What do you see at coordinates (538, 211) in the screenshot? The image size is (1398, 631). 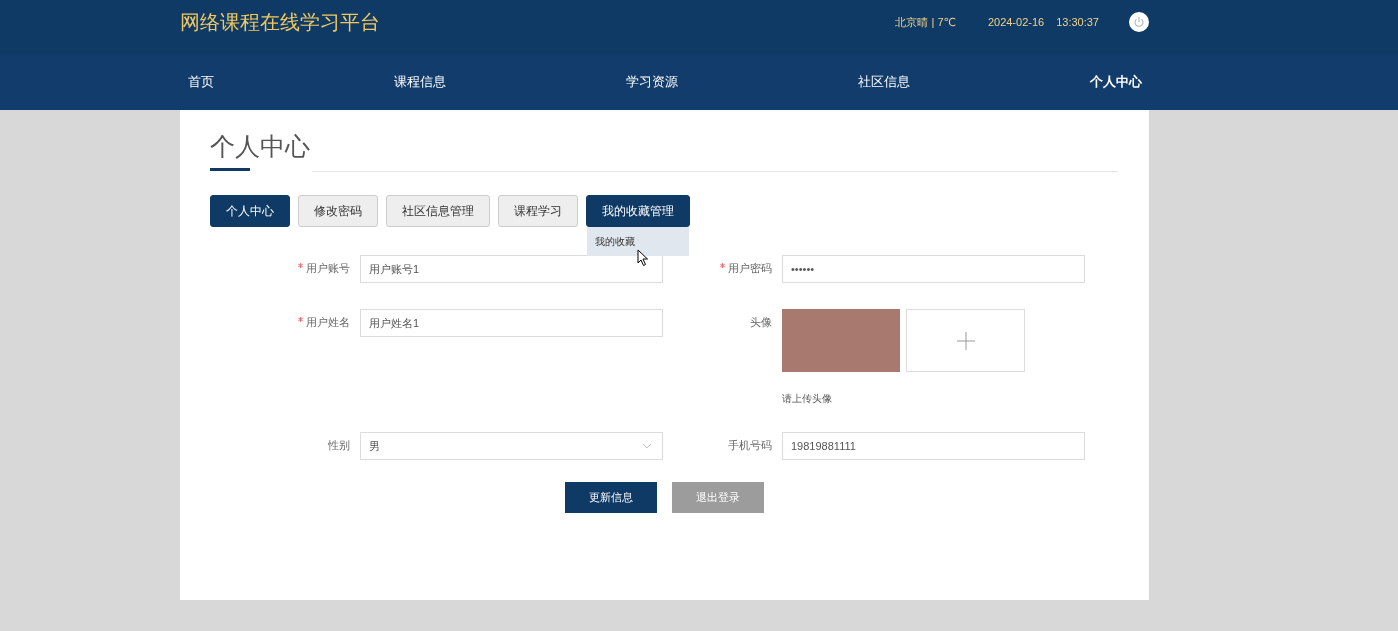 I see `tab-button: 课程学习` at bounding box center [538, 211].